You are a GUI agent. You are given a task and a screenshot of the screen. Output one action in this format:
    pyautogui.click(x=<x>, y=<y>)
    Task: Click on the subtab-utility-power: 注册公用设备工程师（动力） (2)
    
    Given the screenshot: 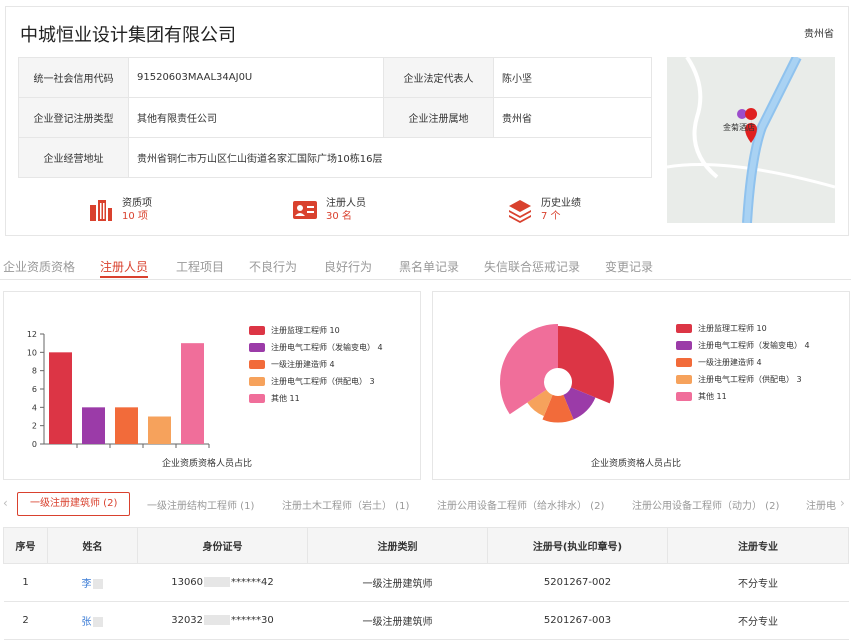 What is the action you would take?
    pyautogui.click(x=705, y=504)
    